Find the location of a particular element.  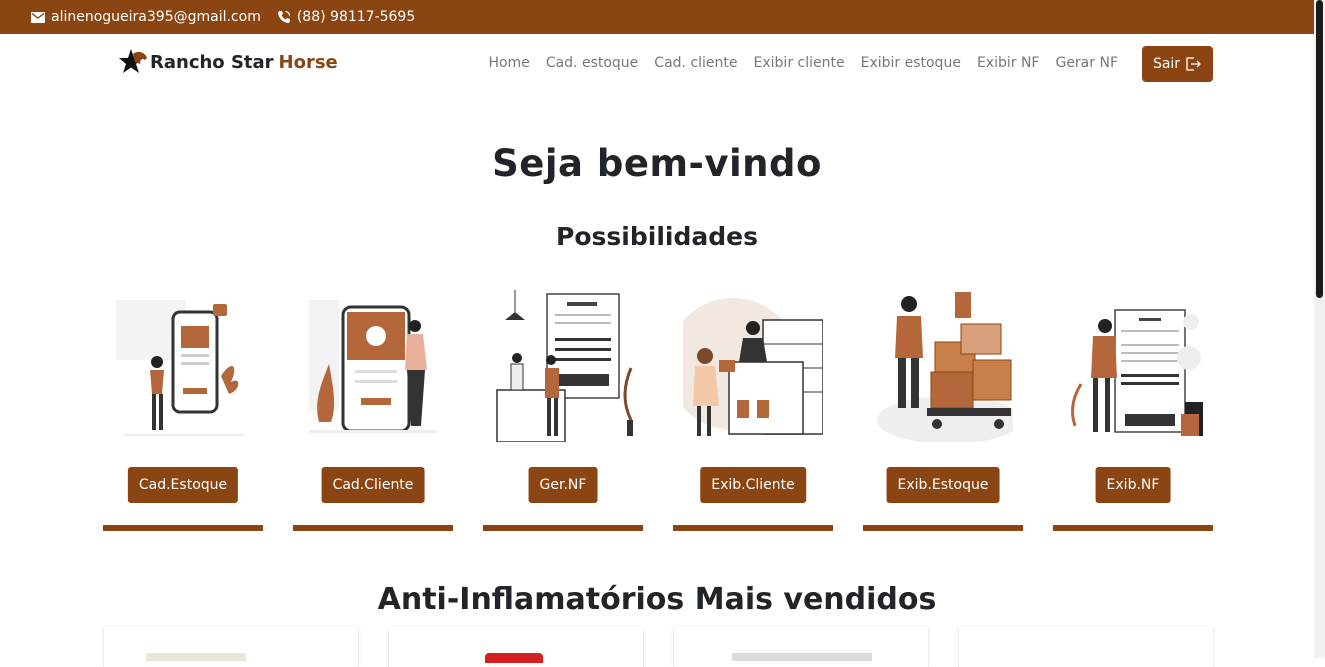

card-cad-cliente: Cad.Cliente is located at coordinates (373, 410).